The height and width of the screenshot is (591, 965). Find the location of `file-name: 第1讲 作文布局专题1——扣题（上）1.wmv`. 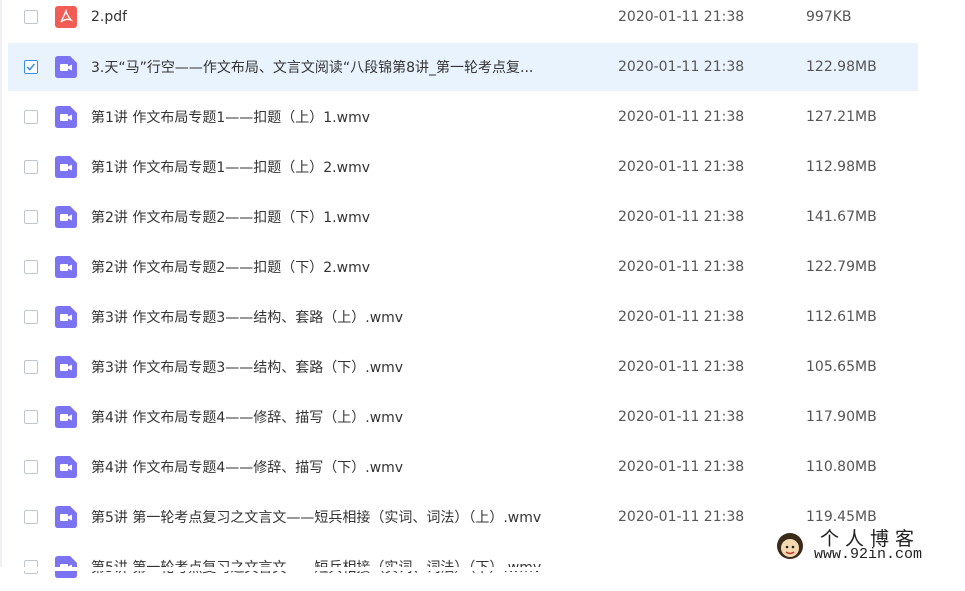

file-name: 第1讲 作文布局专题1——扣题（上）1.wmv is located at coordinates (230, 117).